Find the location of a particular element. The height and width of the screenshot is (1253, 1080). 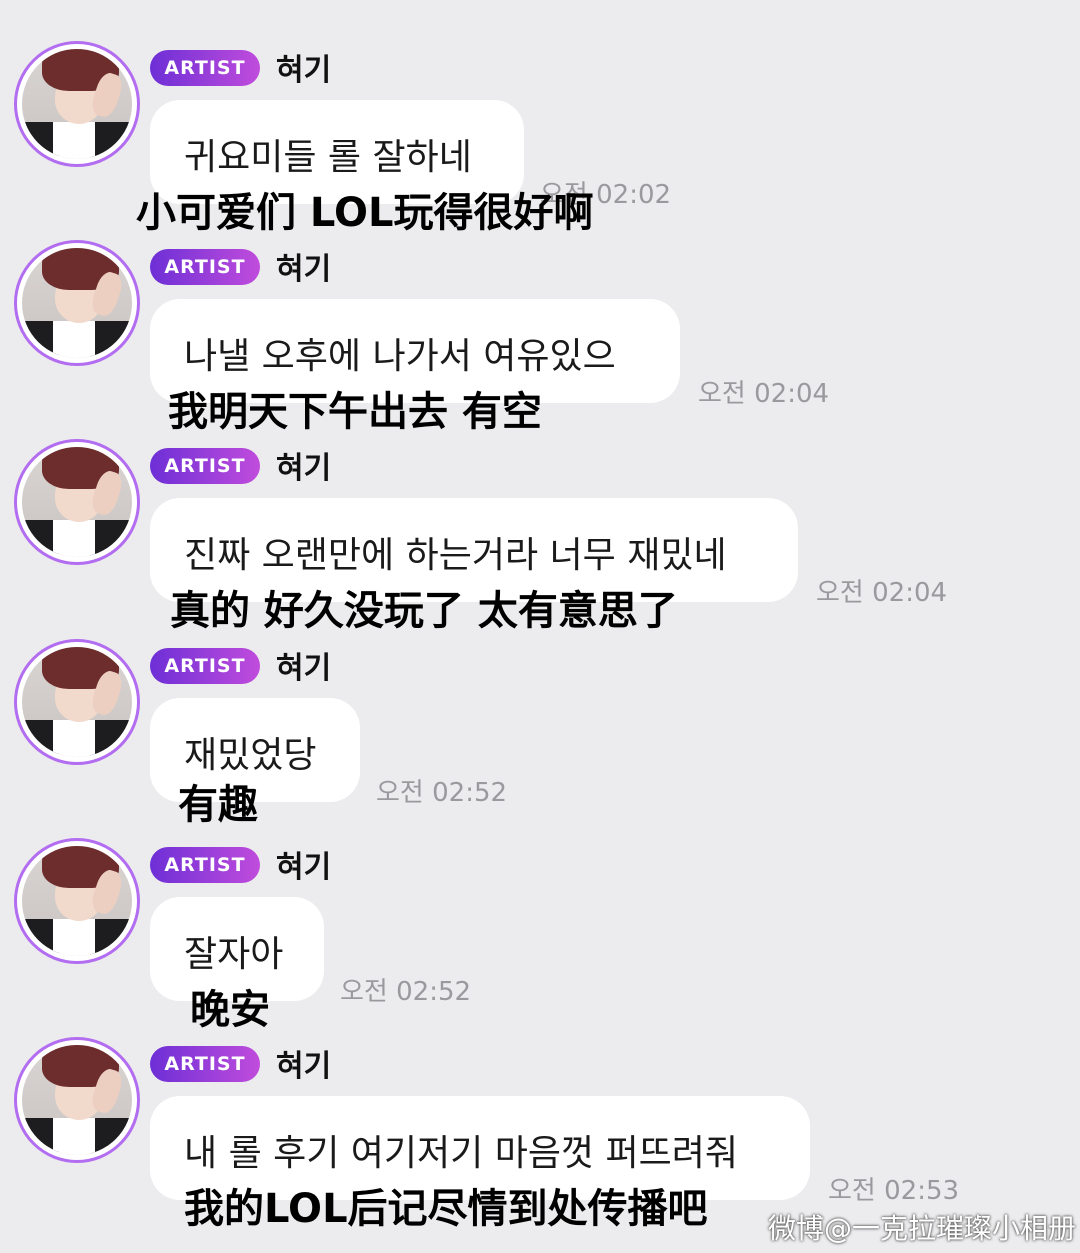

message-text: 내 롤 후기 여기저기 마음껏 퍼뜨려줘 is located at coordinates (461, 1153).